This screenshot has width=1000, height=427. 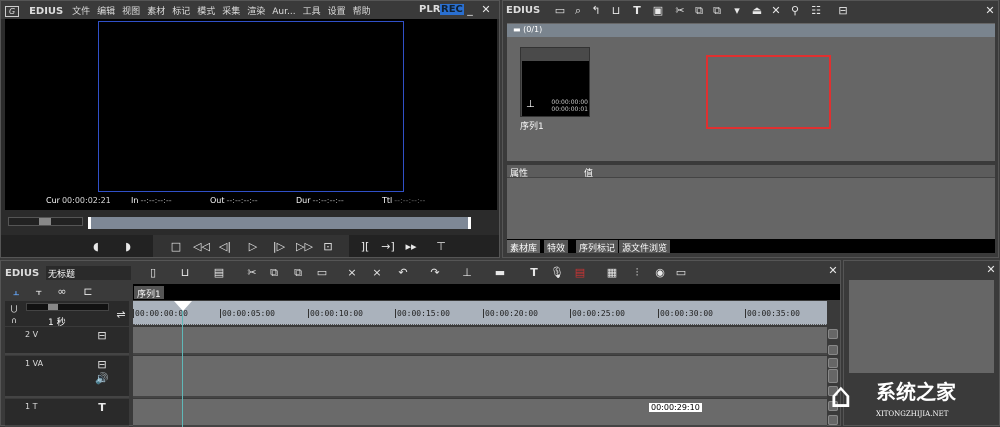 I want to click on add-timeline-icon: ⏏, so click(x=757, y=11).